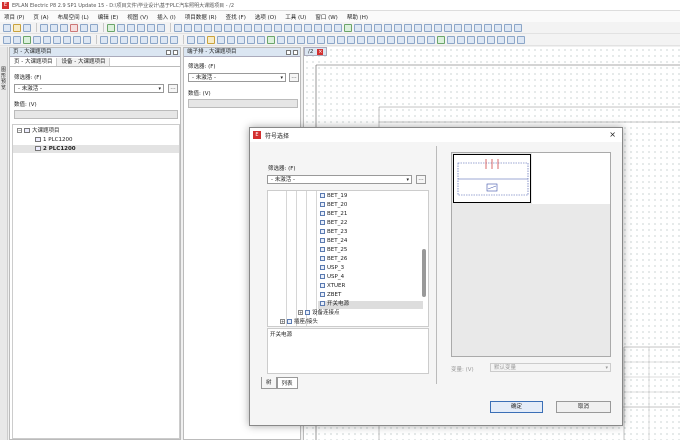 The height and width of the screenshot is (440, 680). What do you see at coordinates (137, 17) in the screenshot?
I see `menu-view: 视图 (V)` at bounding box center [137, 17].